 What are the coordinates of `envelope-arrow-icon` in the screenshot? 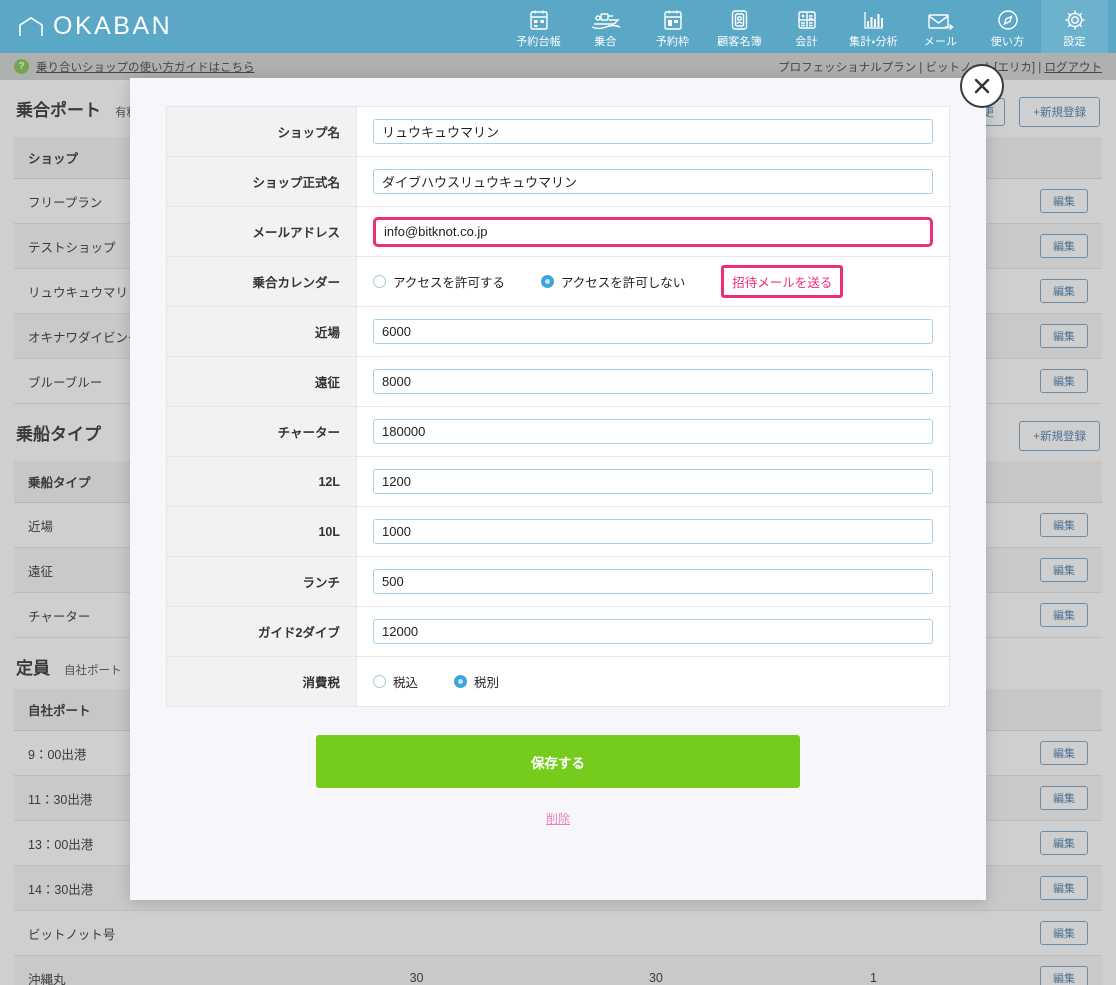 It's located at (941, 19).